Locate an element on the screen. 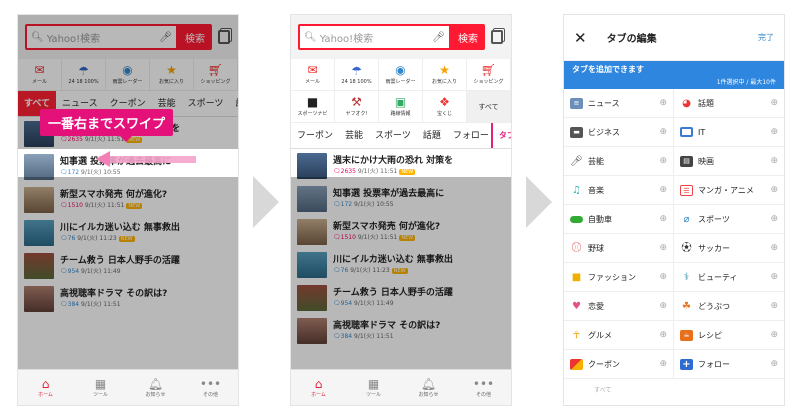 This screenshot has width=800, height=420. service-sportsnavi: ■ スポーツナビ is located at coordinates (313, 107).